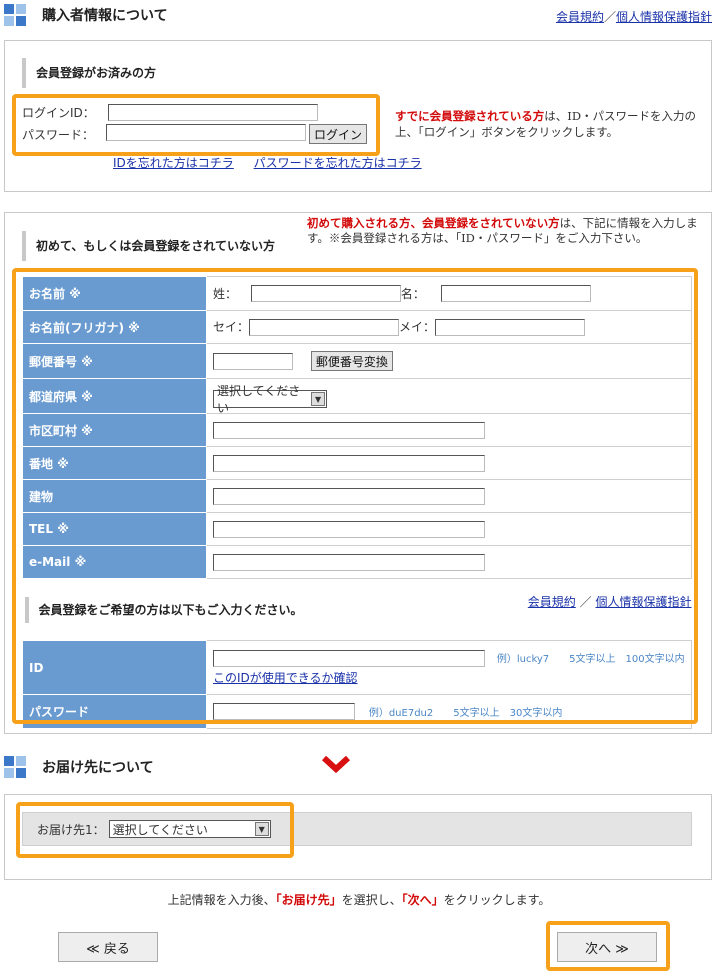  I want to click on instruction-middle: を選択し、, so click(371, 900).